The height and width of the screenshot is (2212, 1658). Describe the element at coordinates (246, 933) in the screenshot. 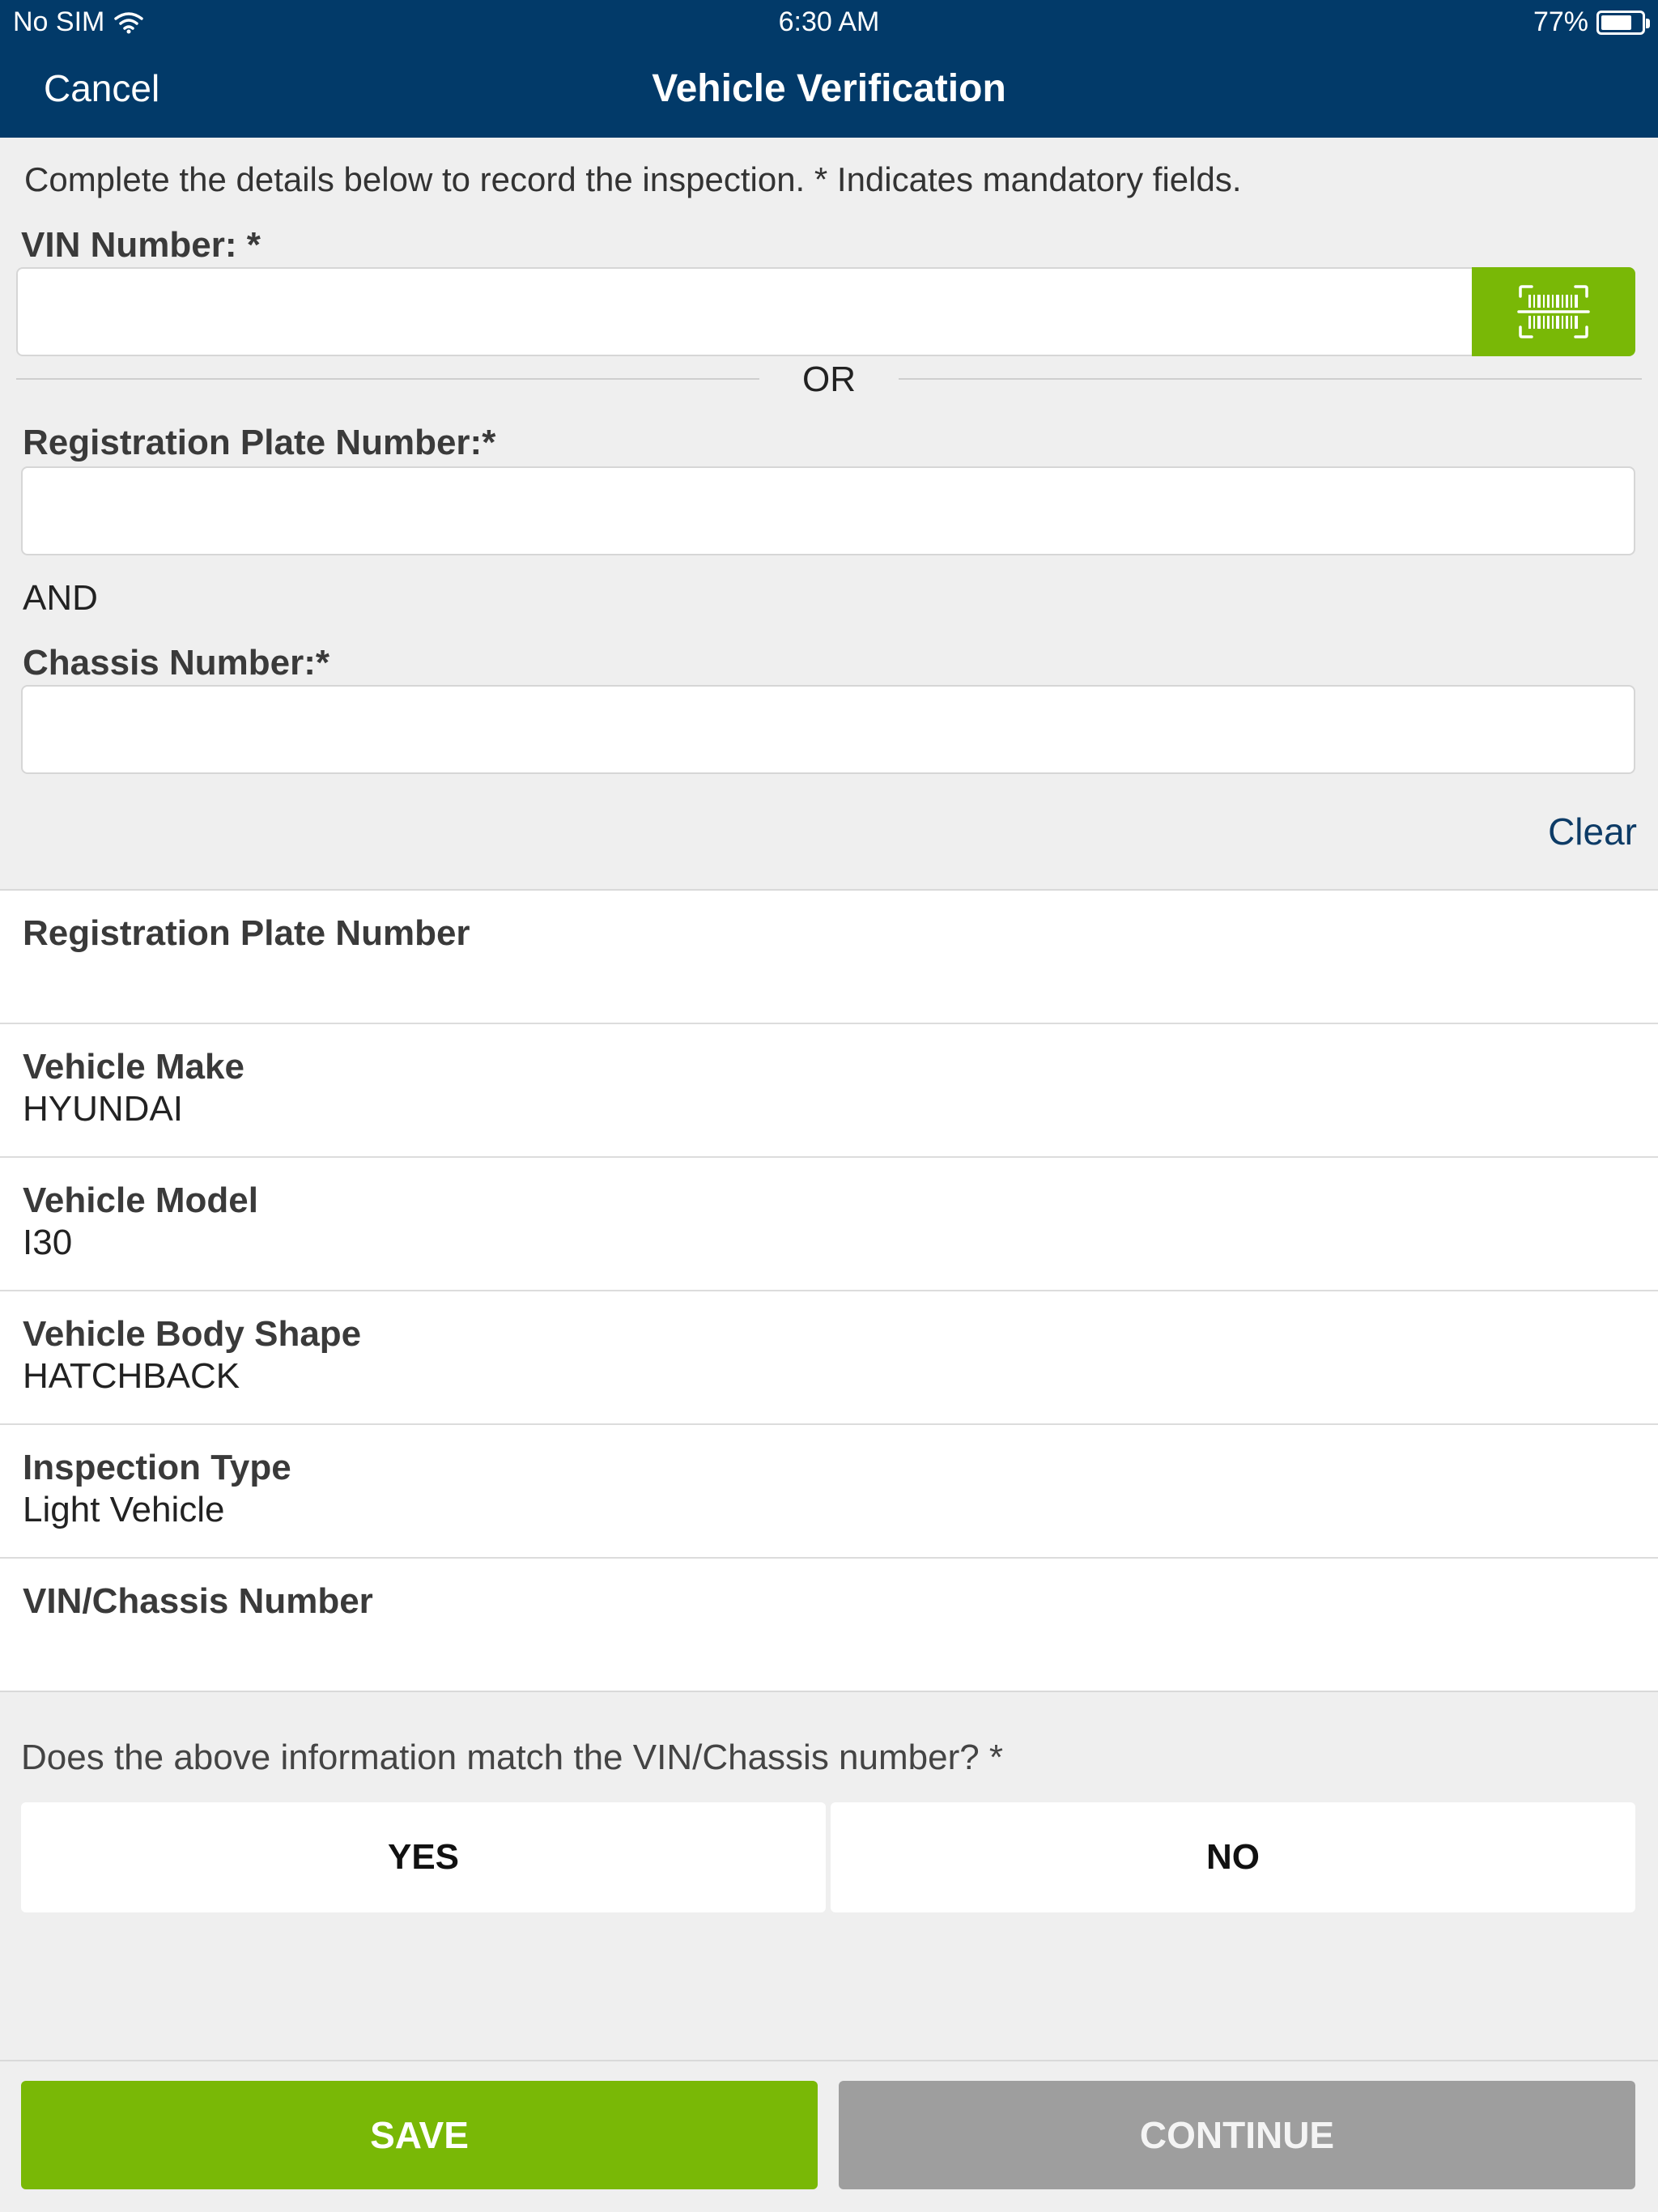

I see `info-label: Registration Plate Number` at that location.